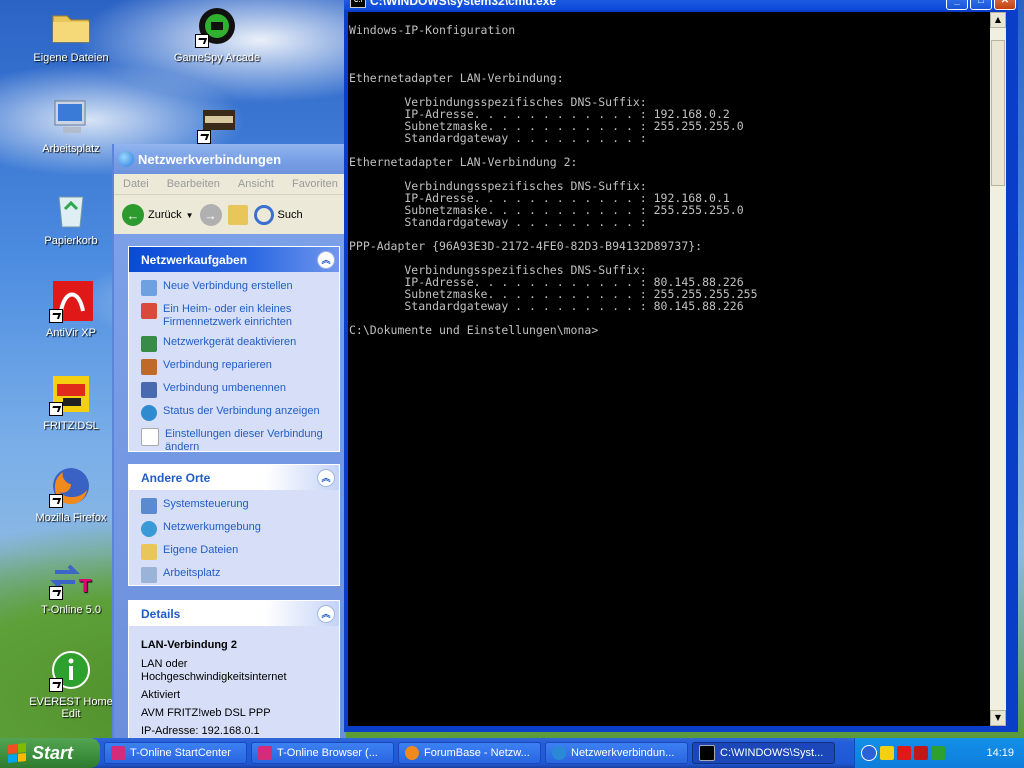 This screenshot has width=1024, height=768. Describe the element at coordinates (71, 217) in the screenshot. I see `desktop-icon-papierkorb: Papierkorb` at that location.